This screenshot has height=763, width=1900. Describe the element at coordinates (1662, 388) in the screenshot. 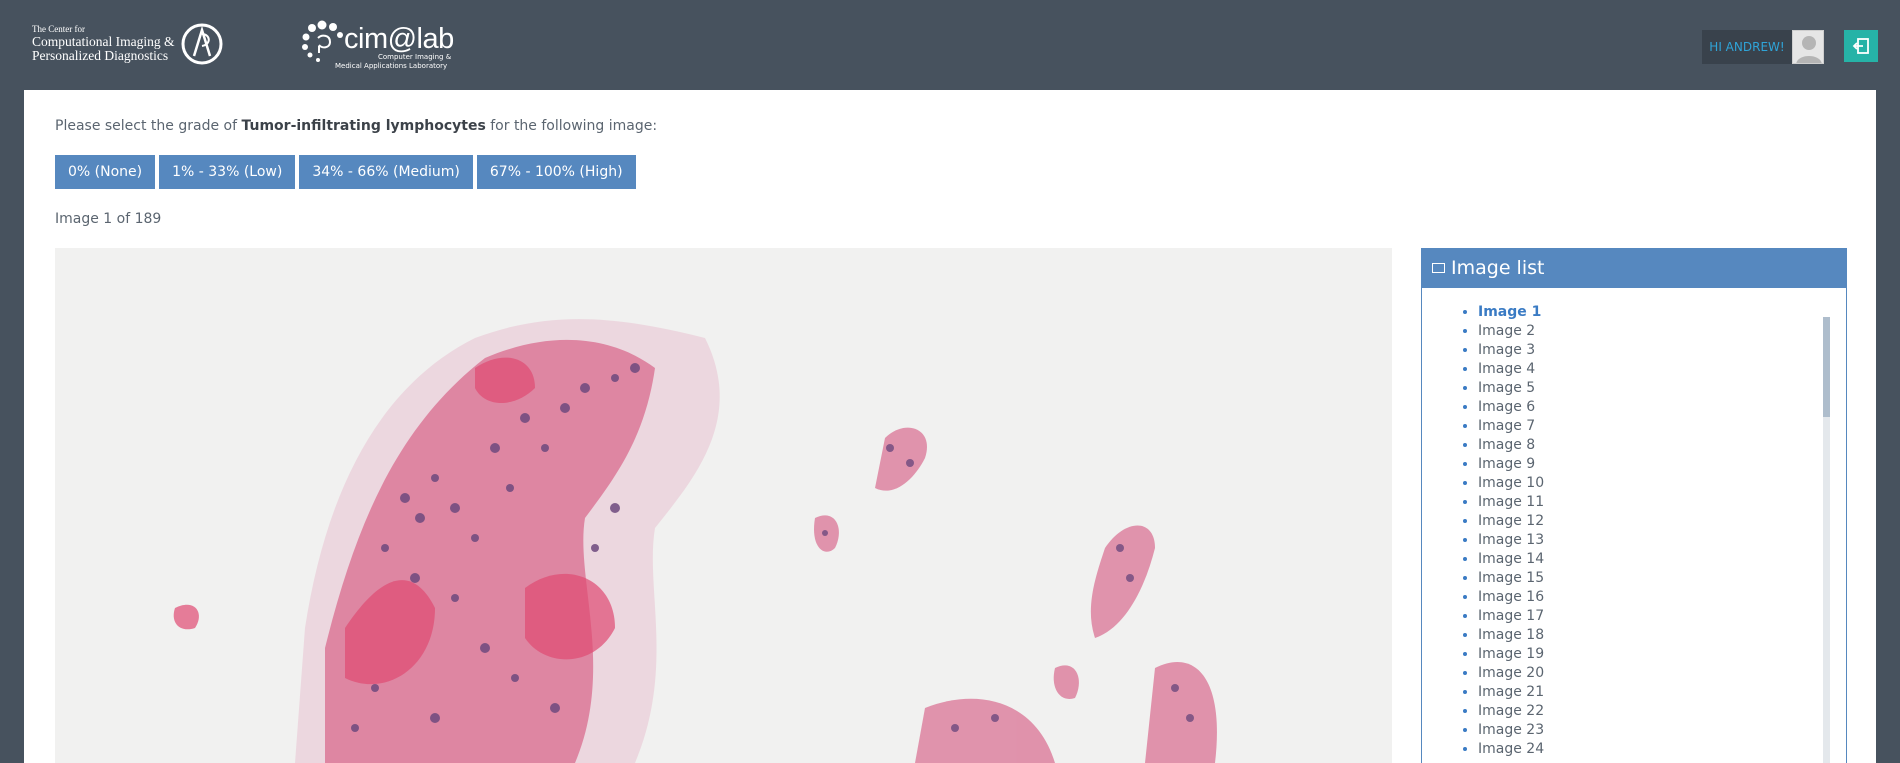

I see `image-list-item: Image 5` at that location.